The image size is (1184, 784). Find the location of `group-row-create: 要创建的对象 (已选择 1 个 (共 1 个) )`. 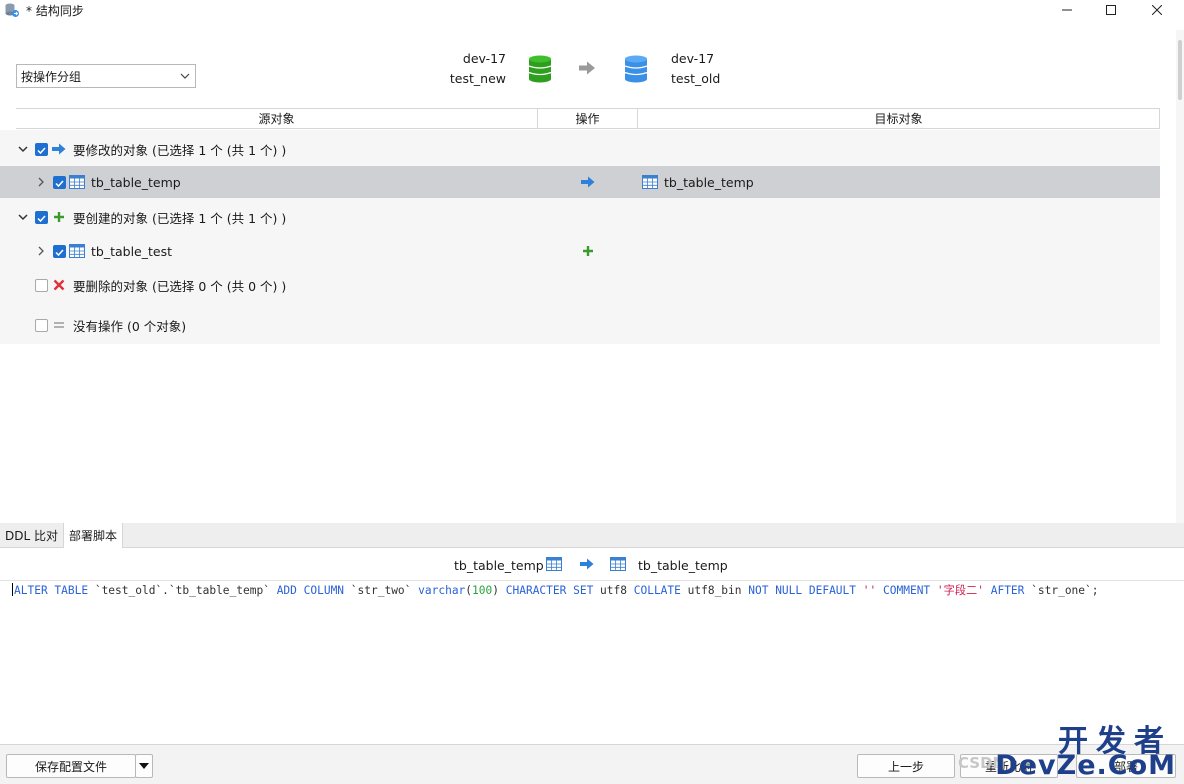

group-row-create: 要创建的对象 (已选择 1 个 (共 1 个) ) is located at coordinates (580, 217).